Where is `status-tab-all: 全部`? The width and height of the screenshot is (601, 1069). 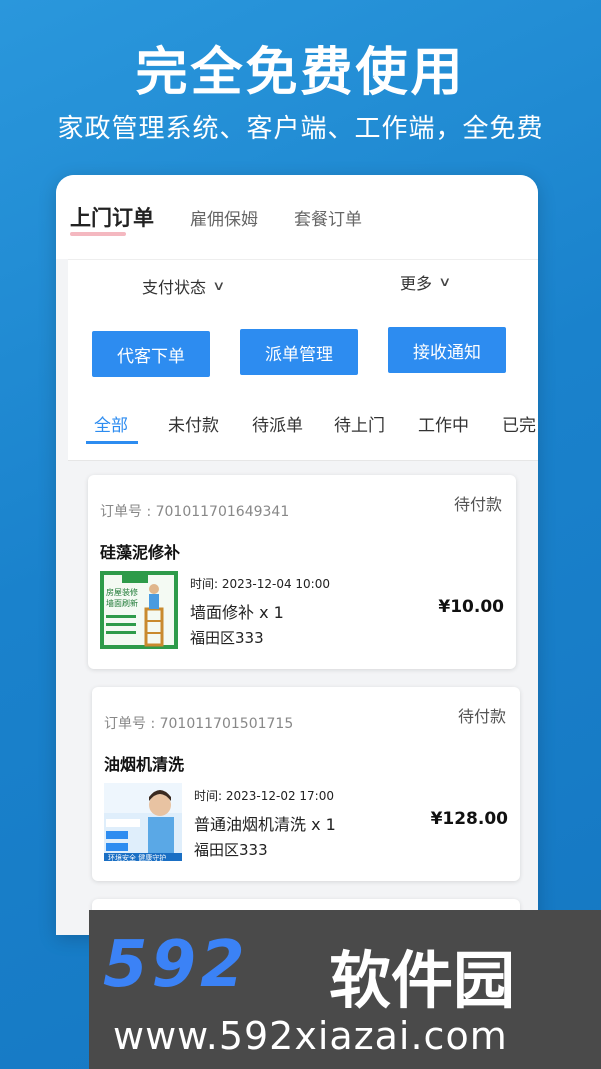
status-tab-all: 全部 is located at coordinates (111, 423).